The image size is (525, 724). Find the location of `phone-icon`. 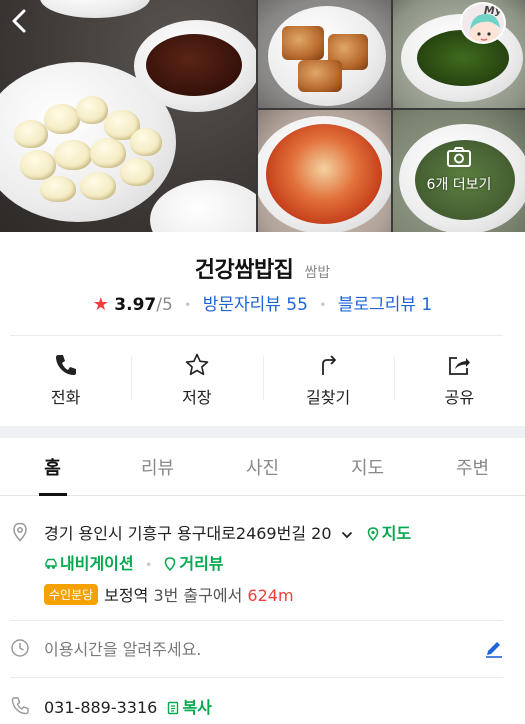

phone-icon is located at coordinates (65, 365).